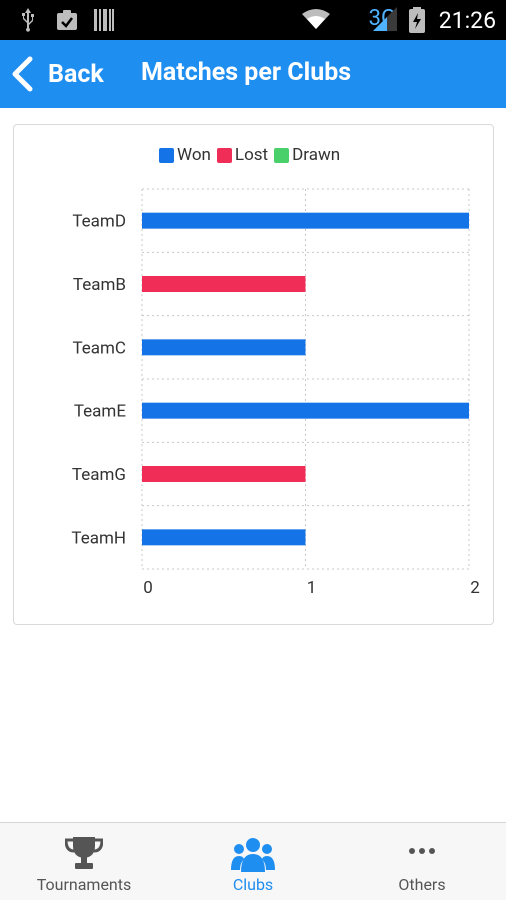 Image resolution: width=506 pixels, height=900 pixels. What do you see at coordinates (99, 475) in the screenshot?
I see `category-label: TeamG` at bounding box center [99, 475].